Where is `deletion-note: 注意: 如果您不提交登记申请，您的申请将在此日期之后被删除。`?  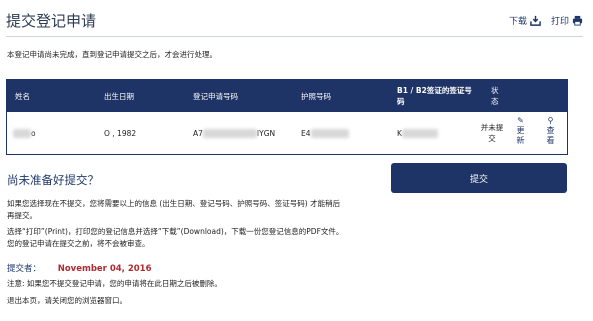 deletion-note: 注意: 如果您不提交登记申请，您的申请将在此日期之后被删除。 is located at coordinates (114, 283).